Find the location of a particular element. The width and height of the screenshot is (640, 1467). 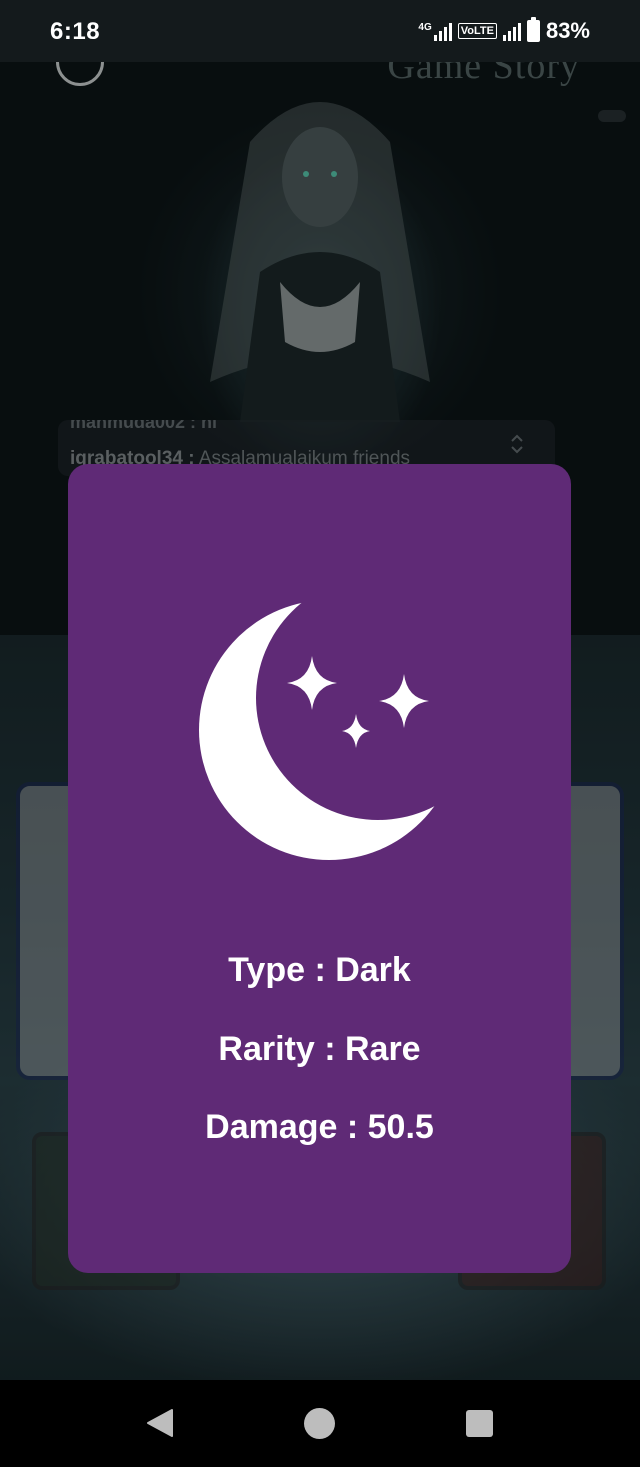

status-time: 6:18 is located at coordinates (75, 31).